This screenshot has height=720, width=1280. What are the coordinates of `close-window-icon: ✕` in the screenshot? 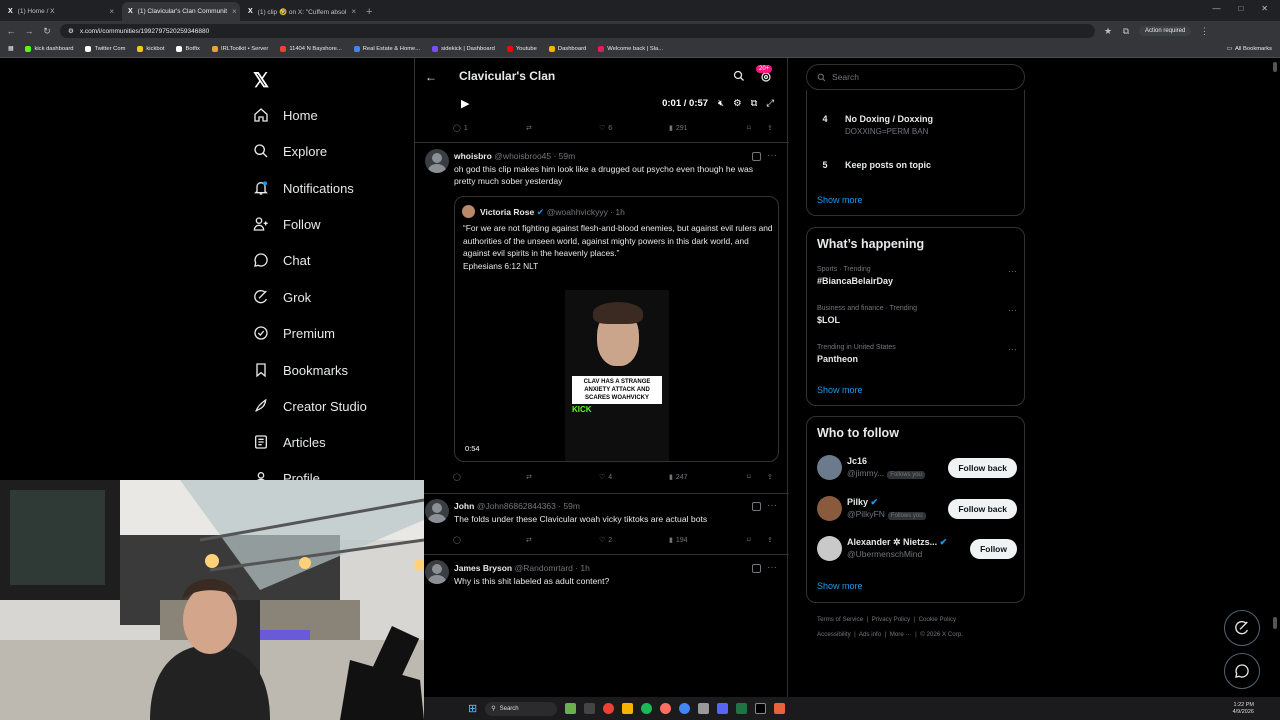 It's located at (1264, 9).